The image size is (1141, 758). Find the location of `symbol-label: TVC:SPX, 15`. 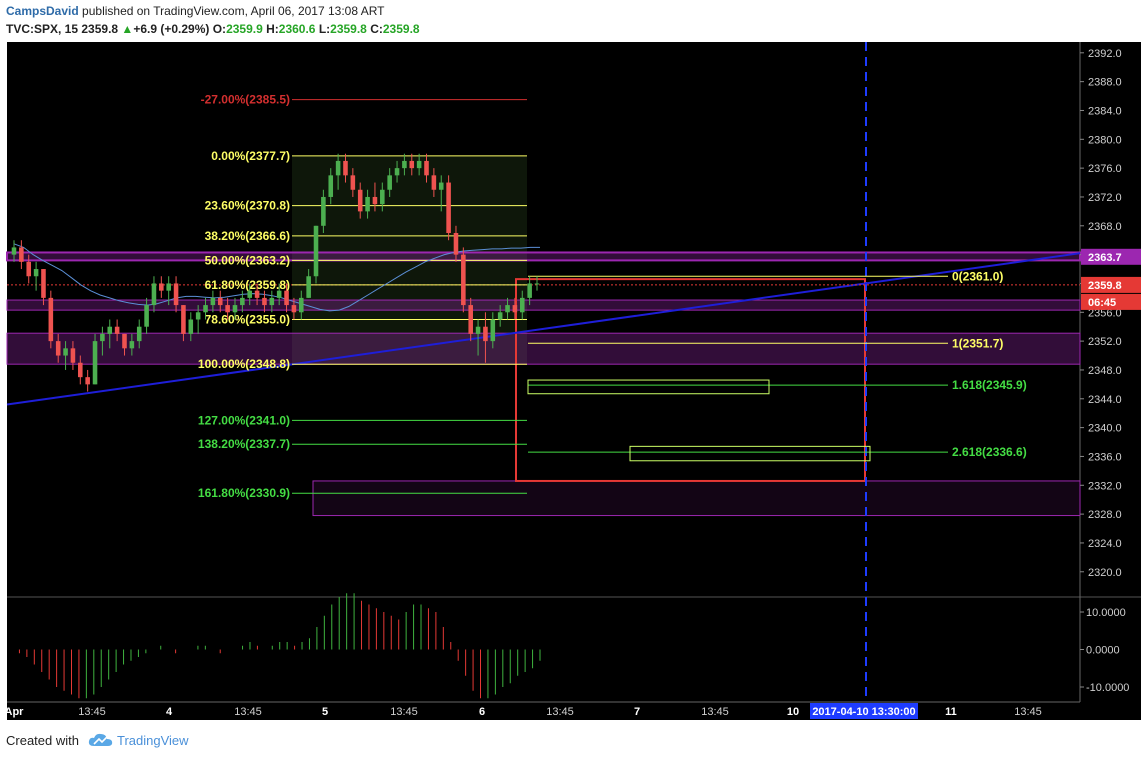

symbol-label: TVC:SPX, 15 is located at coordinates (42, 29).